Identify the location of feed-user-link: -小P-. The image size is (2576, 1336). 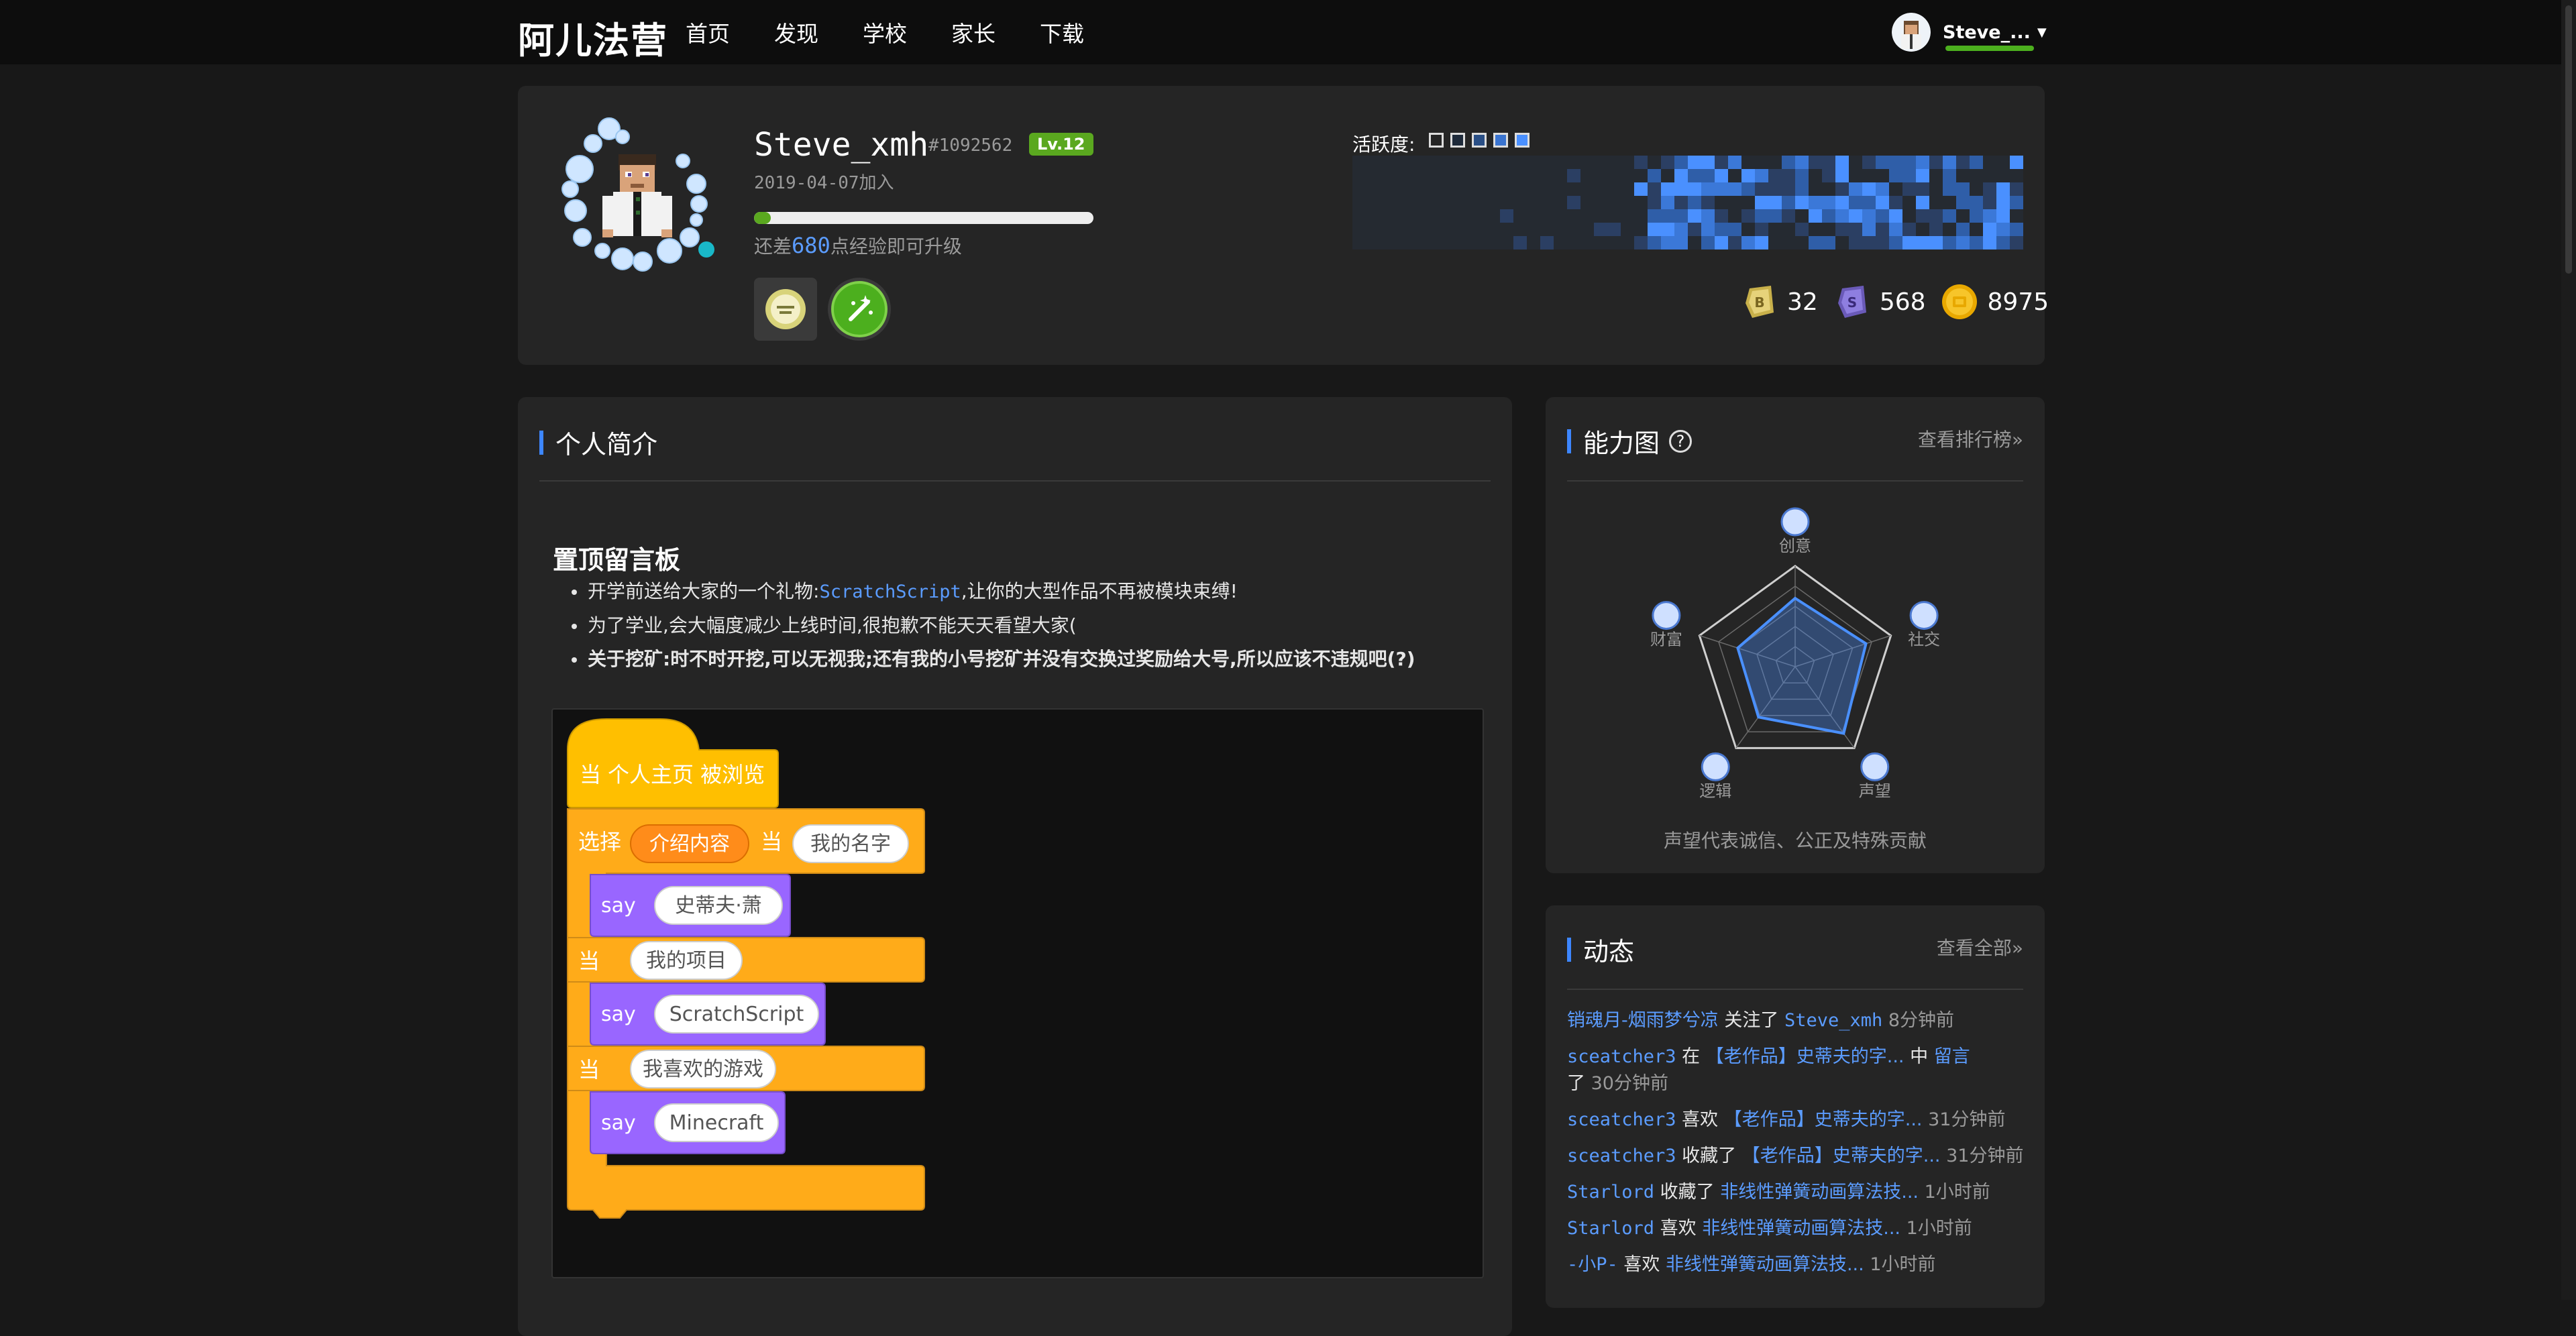
(1592, 1265).